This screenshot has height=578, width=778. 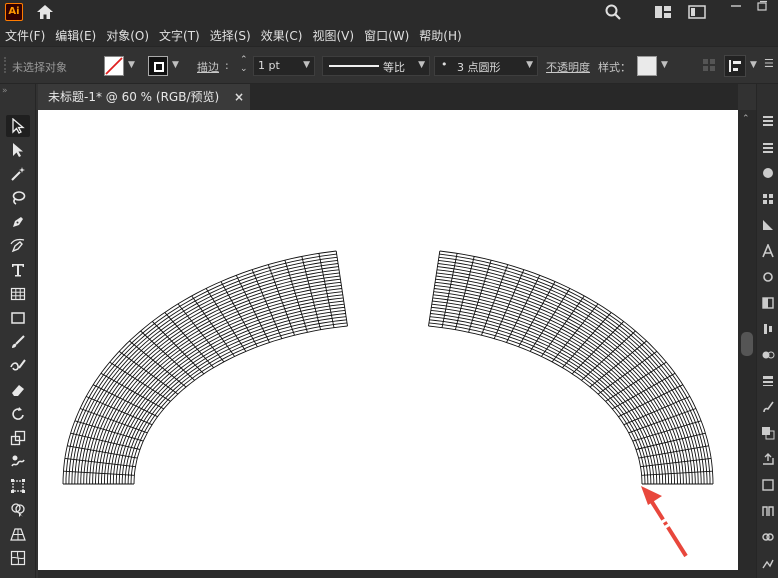 I want to click on brushes-panel-icon, so click(x=768, y=407).